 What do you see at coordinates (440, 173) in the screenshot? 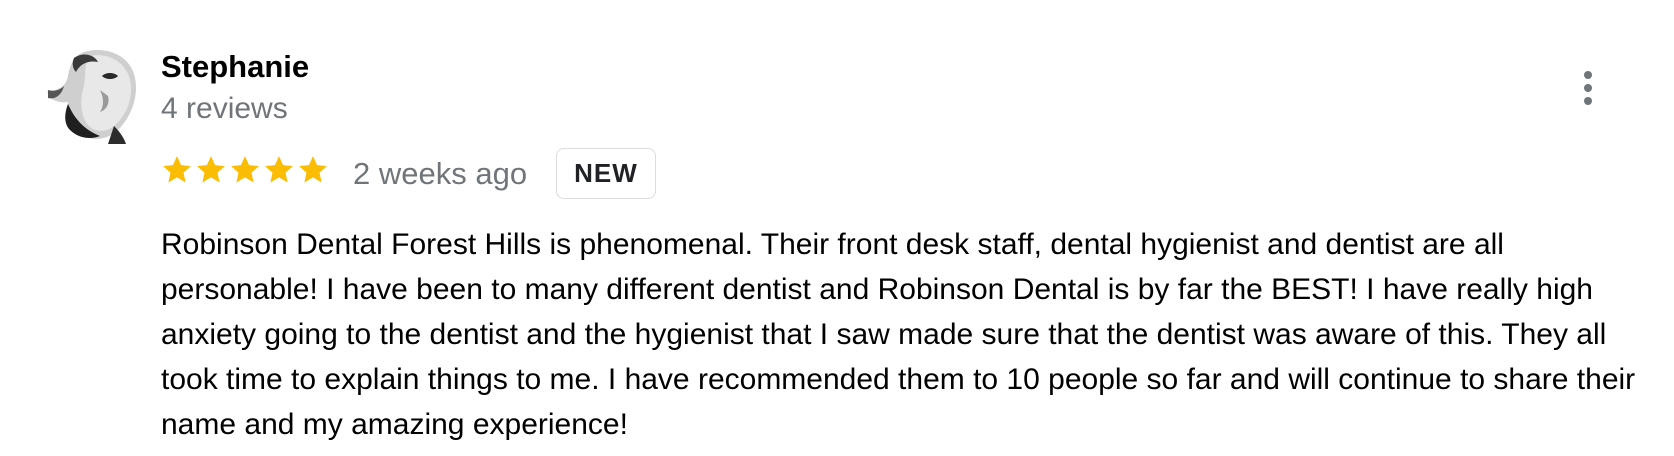
I see `review-date: 2 weeks ago` at bounding box center [440, 173].